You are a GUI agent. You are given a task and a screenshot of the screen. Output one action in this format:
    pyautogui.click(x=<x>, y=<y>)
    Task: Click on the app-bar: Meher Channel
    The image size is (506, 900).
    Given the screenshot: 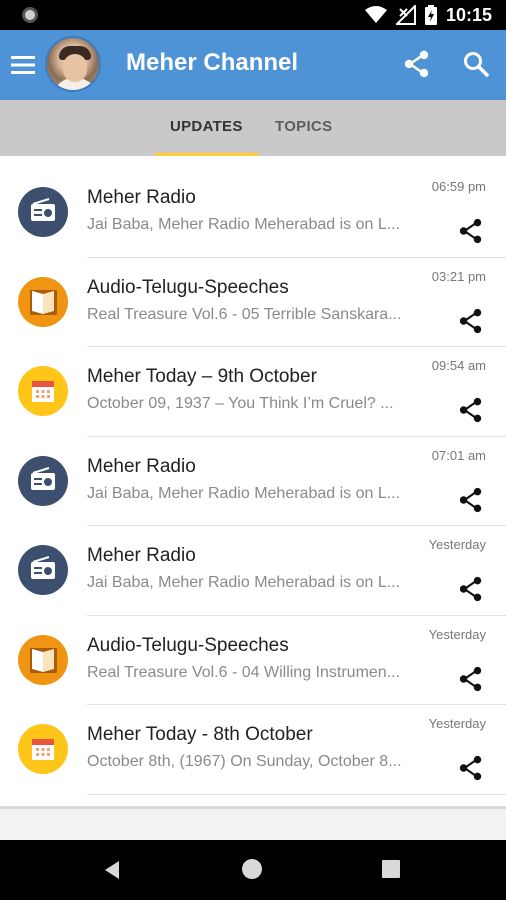 What is the action you would take?
    pyautogui.click(x=253, y=65)
    